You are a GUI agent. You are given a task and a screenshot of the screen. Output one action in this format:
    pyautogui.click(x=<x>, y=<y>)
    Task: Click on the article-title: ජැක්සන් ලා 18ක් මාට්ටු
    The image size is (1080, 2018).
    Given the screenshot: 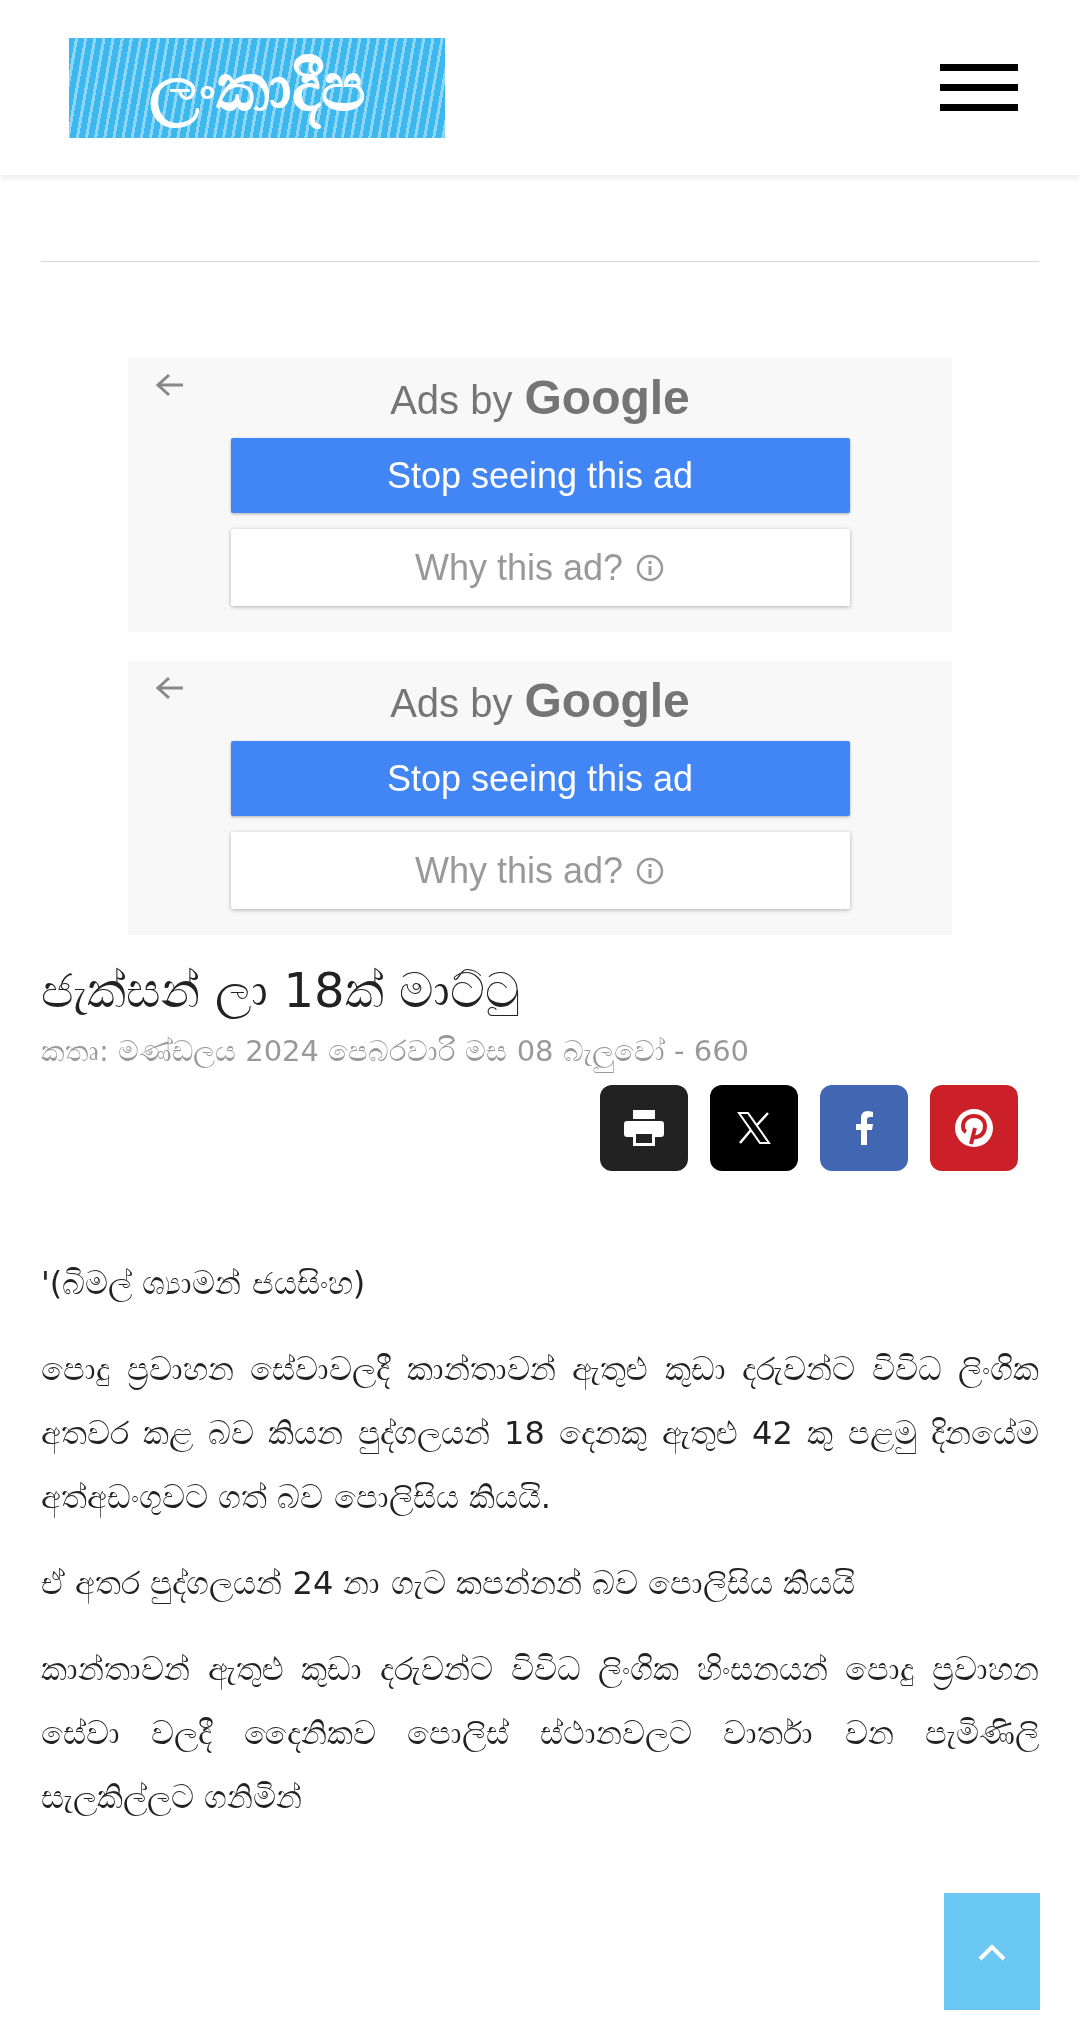 What is the action you would take?
    pyautogui.click(x=281, y=991)
    